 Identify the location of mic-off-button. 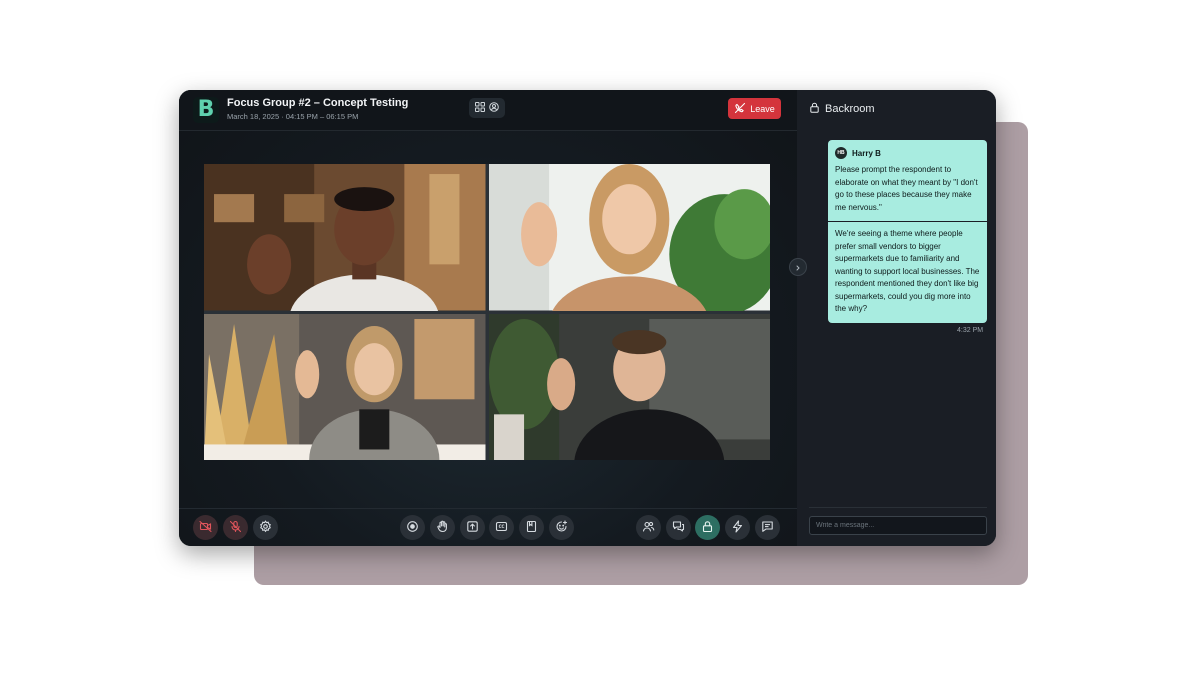
(235, 527).